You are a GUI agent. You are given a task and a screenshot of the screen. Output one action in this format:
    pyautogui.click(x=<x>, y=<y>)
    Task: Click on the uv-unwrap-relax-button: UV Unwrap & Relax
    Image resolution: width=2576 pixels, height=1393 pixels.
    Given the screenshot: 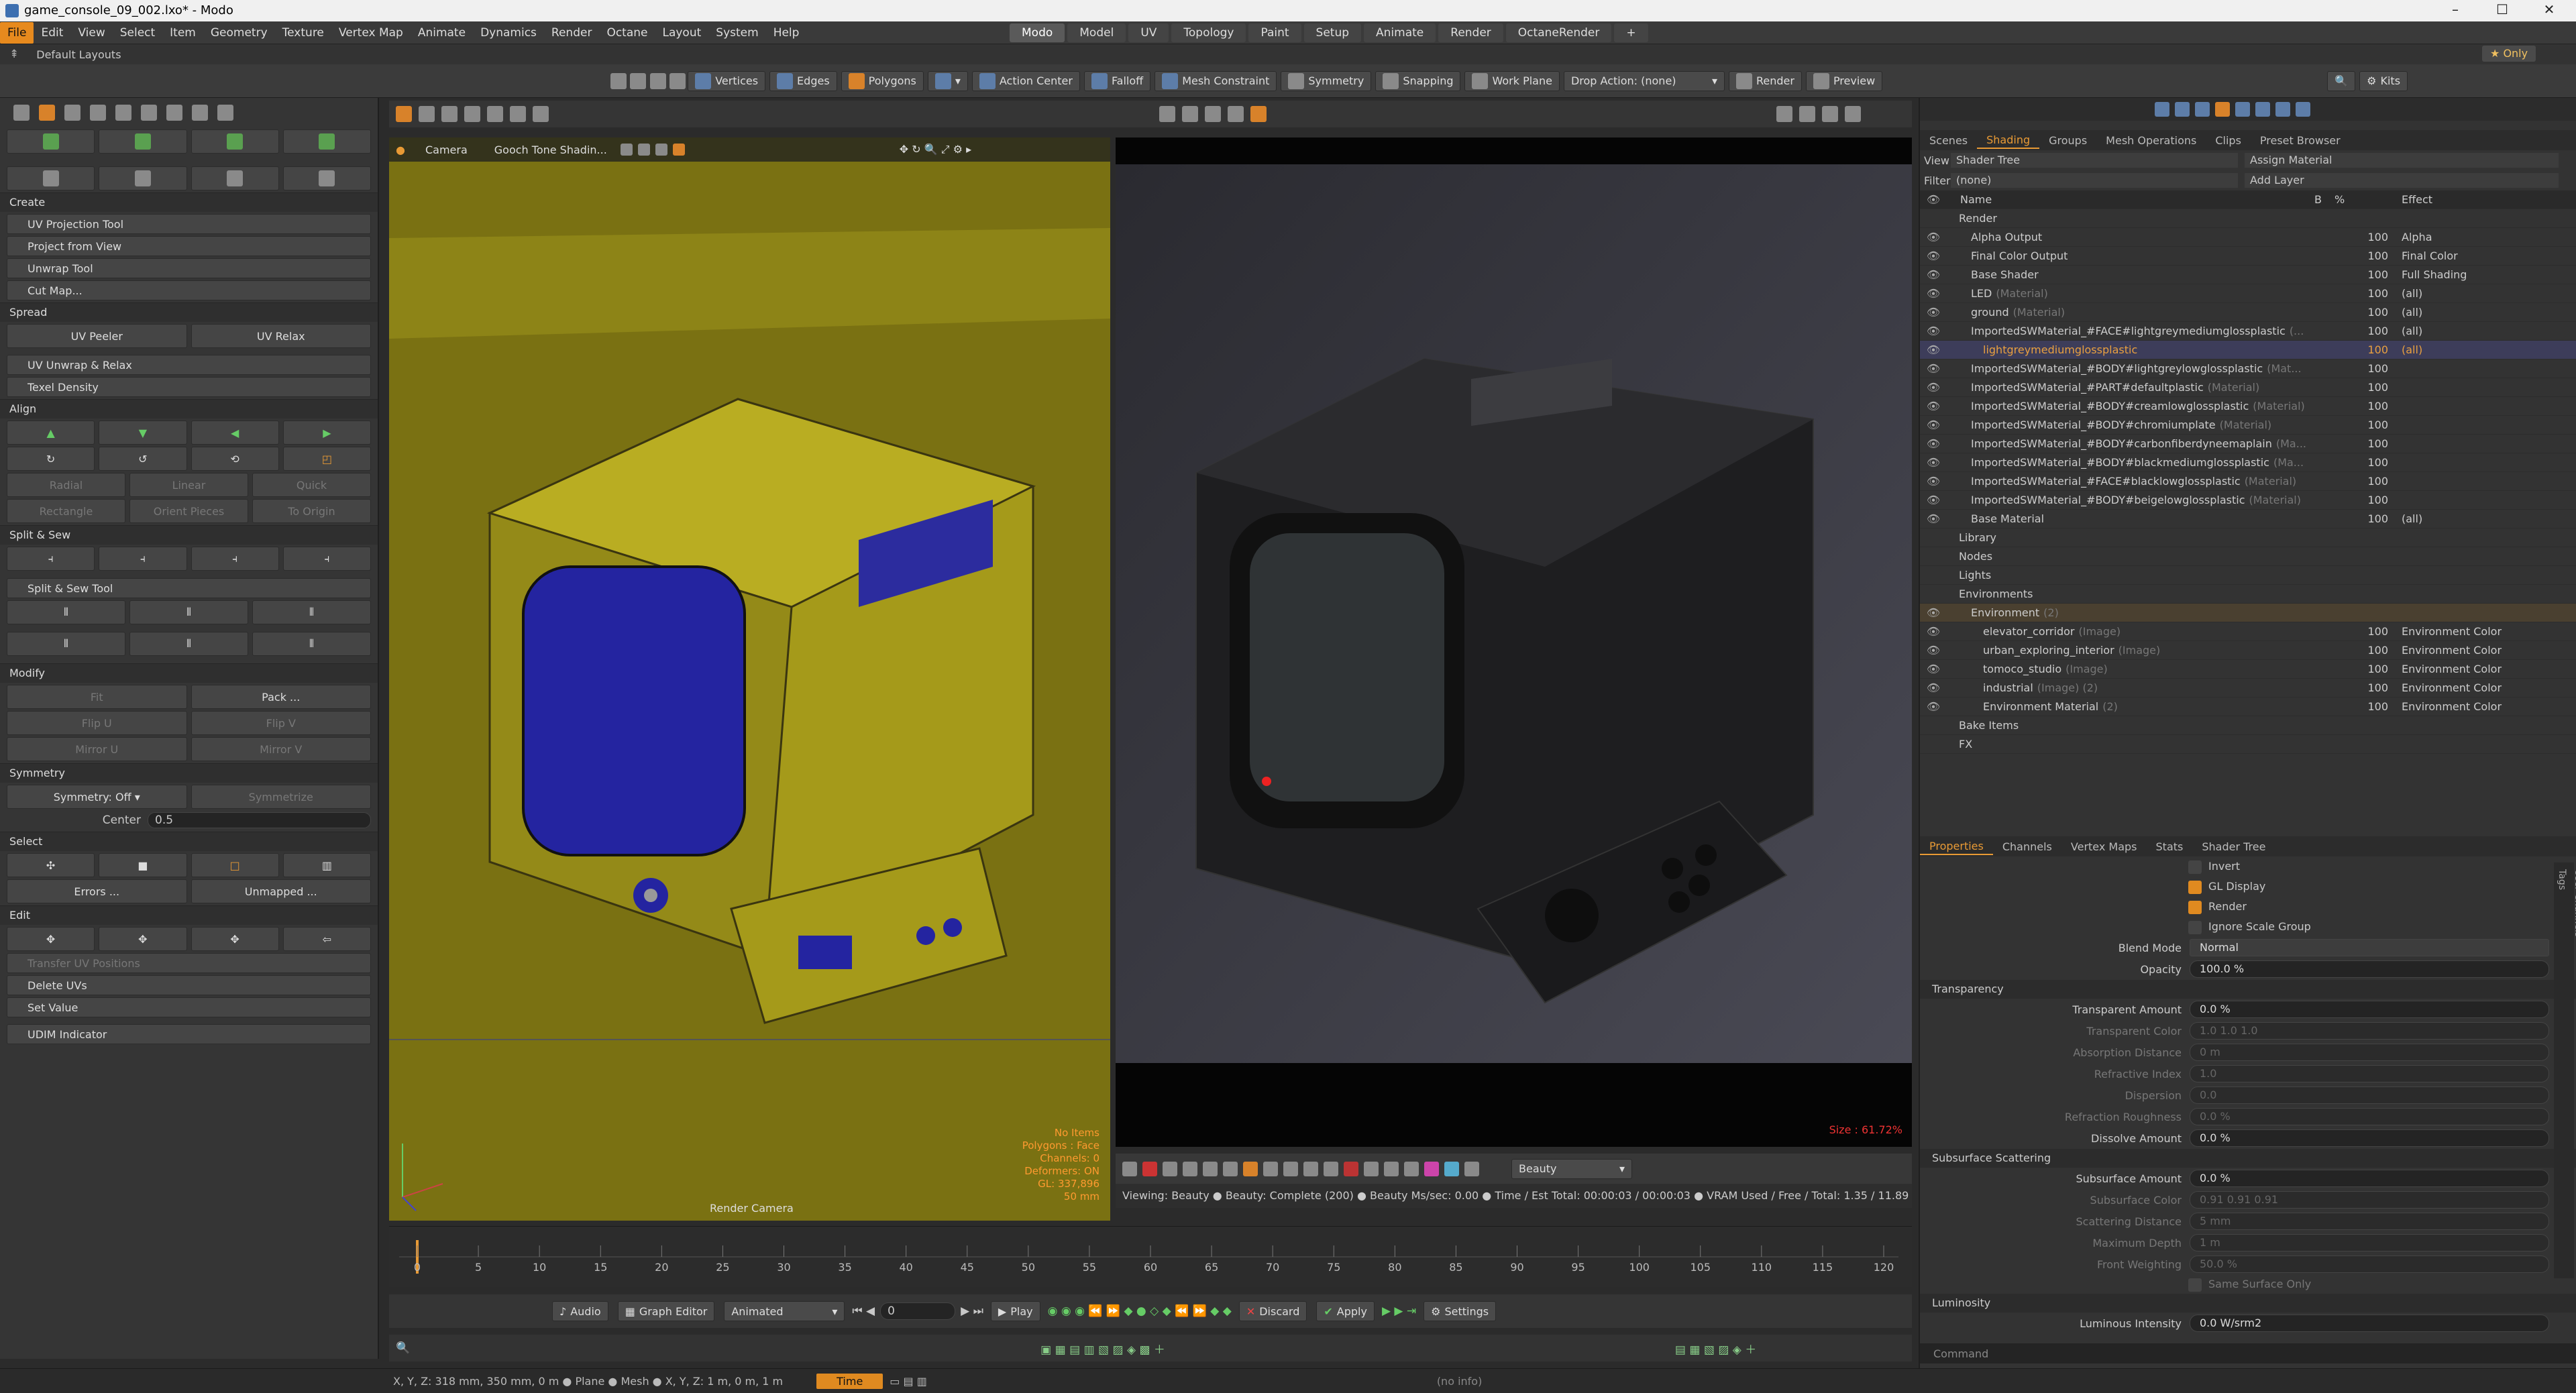 What is the action you would take?
    pyautogui.click(x=189, y=365)
    